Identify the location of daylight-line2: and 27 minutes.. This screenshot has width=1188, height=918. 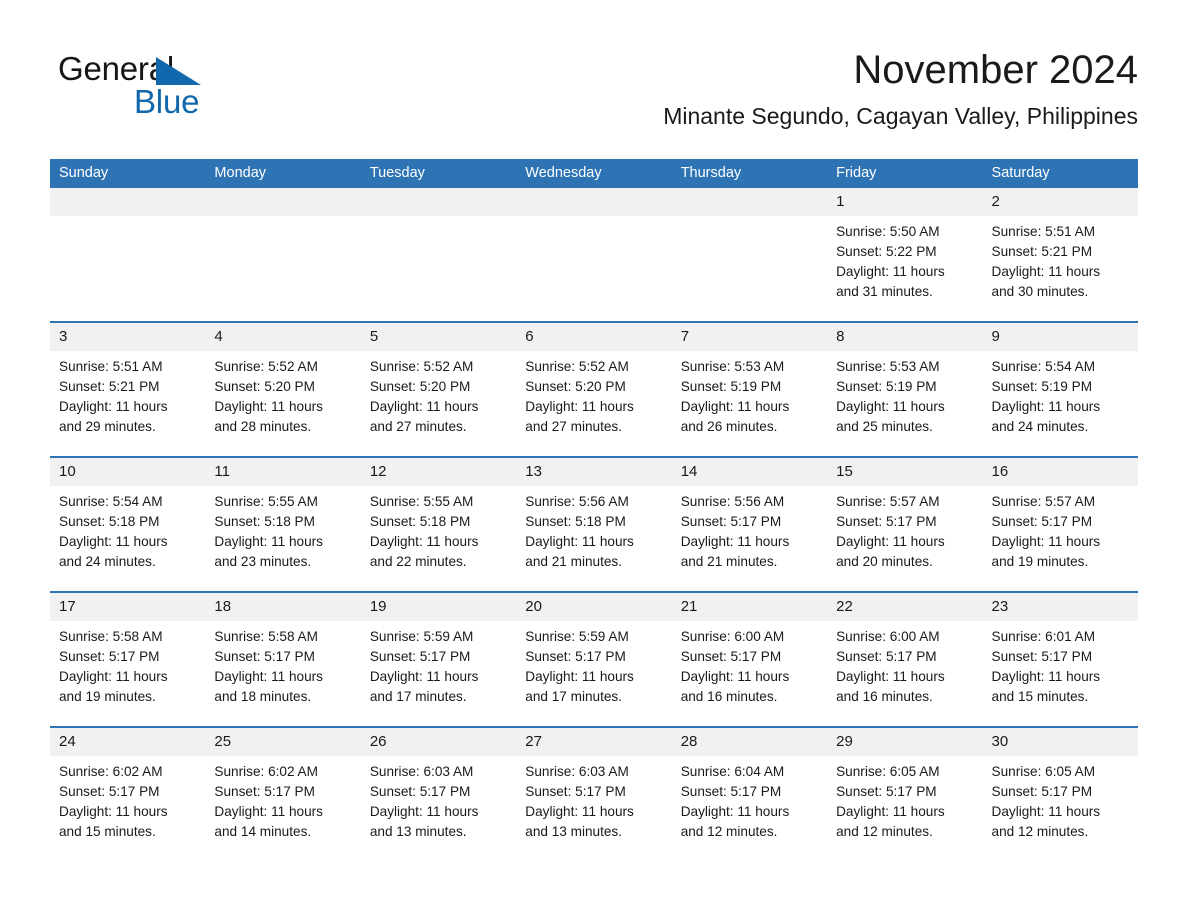
(573, 426).